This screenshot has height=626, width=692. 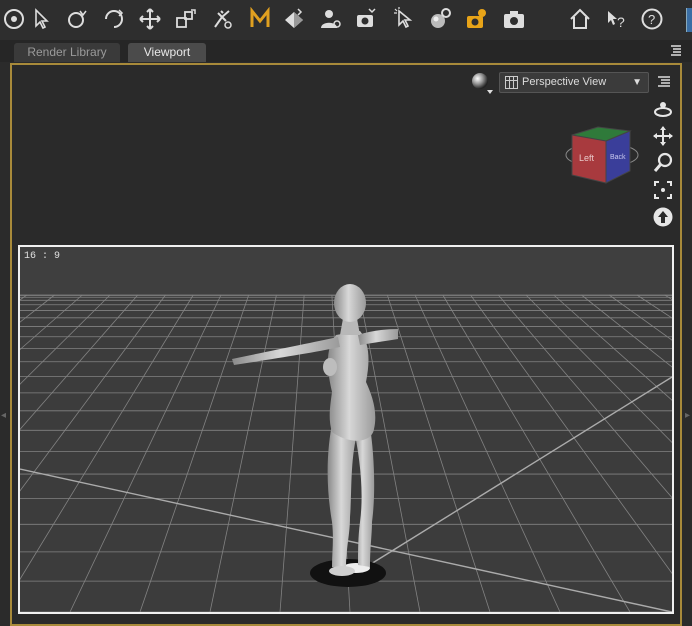 What do you see at coordinates (150, 19) in the screenshot?
I see `scale-tool-icon` at bounding box center [150, 19].